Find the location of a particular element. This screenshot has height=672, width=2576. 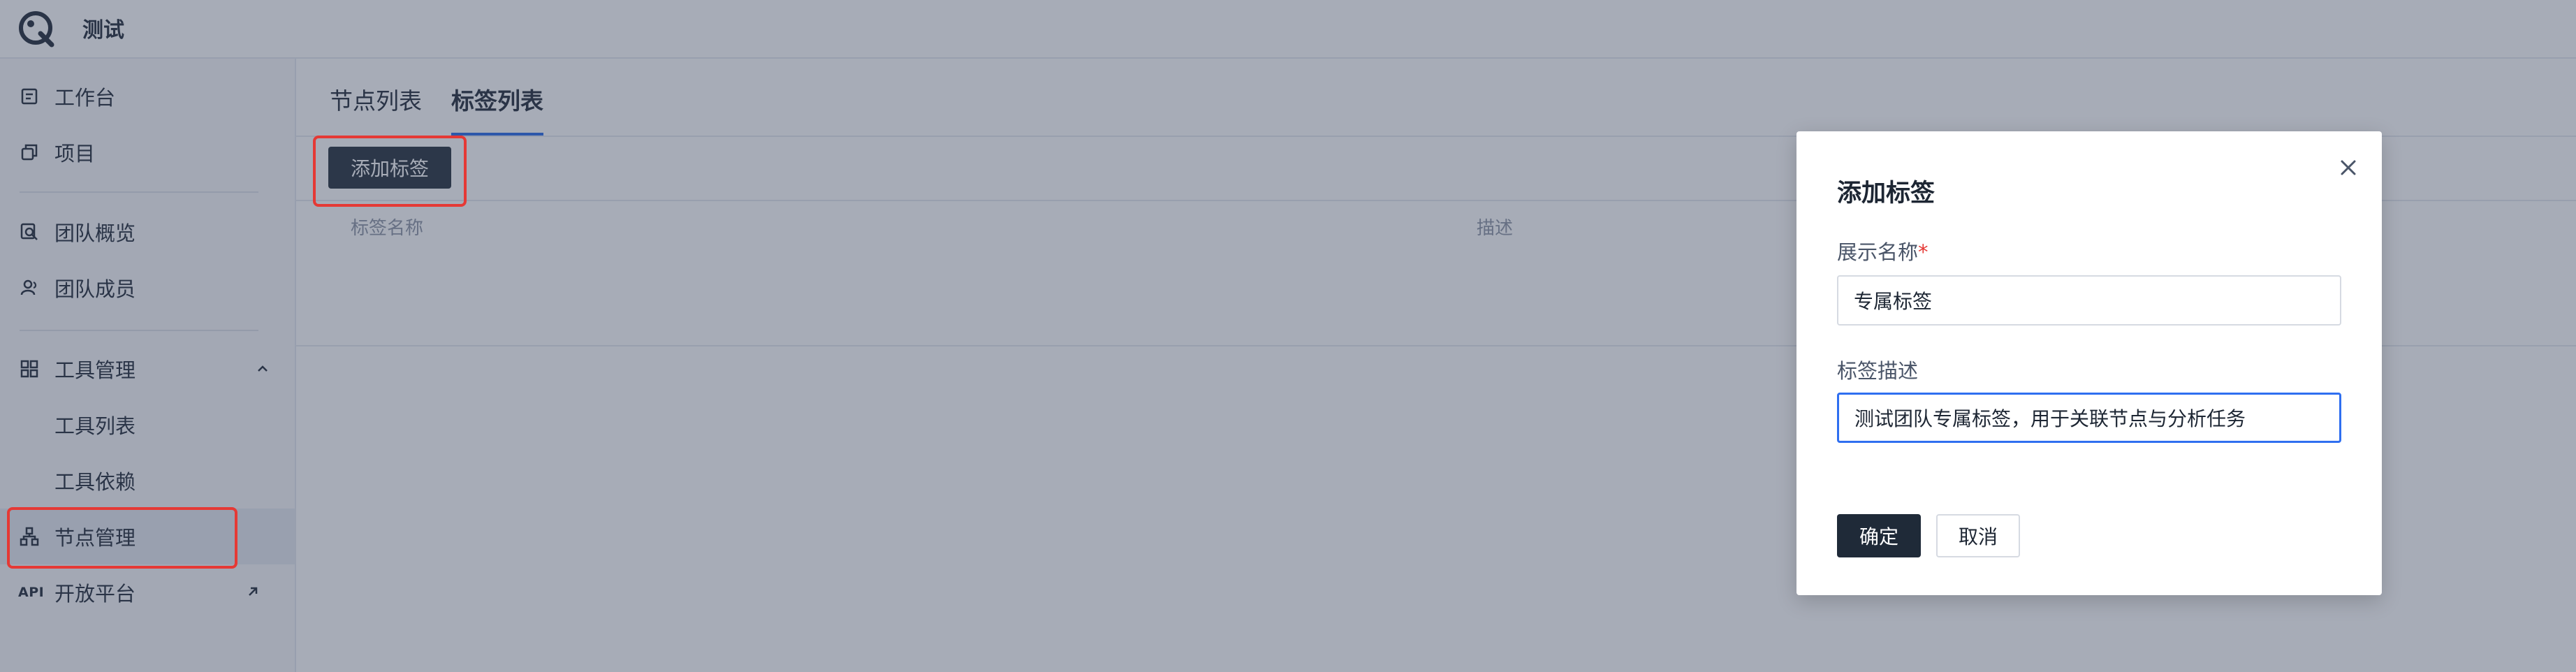

display-name-input is located at coordinates (2089, 300).